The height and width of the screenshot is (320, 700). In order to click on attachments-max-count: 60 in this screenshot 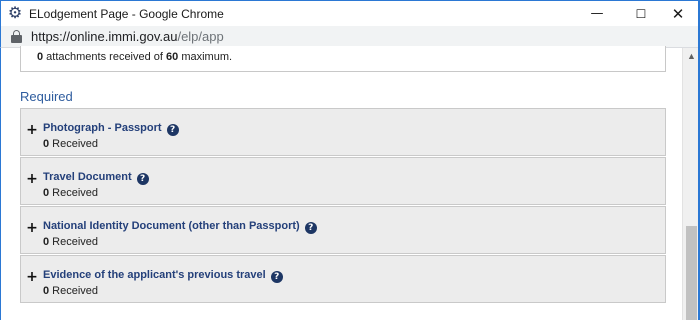, I will do `click(172, 57)`.